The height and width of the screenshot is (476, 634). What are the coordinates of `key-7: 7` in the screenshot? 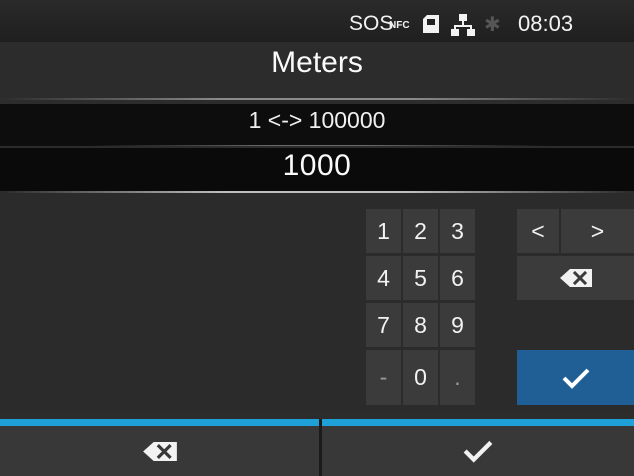 It's located at (383, 325).